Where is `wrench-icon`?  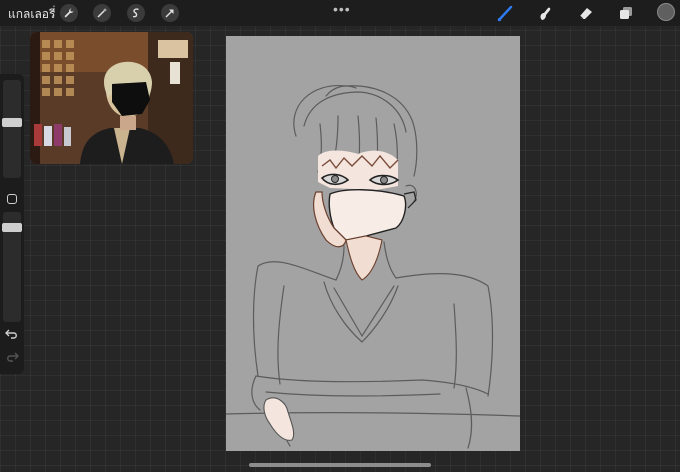 wrench-icon is located at coordinates (69, 13).